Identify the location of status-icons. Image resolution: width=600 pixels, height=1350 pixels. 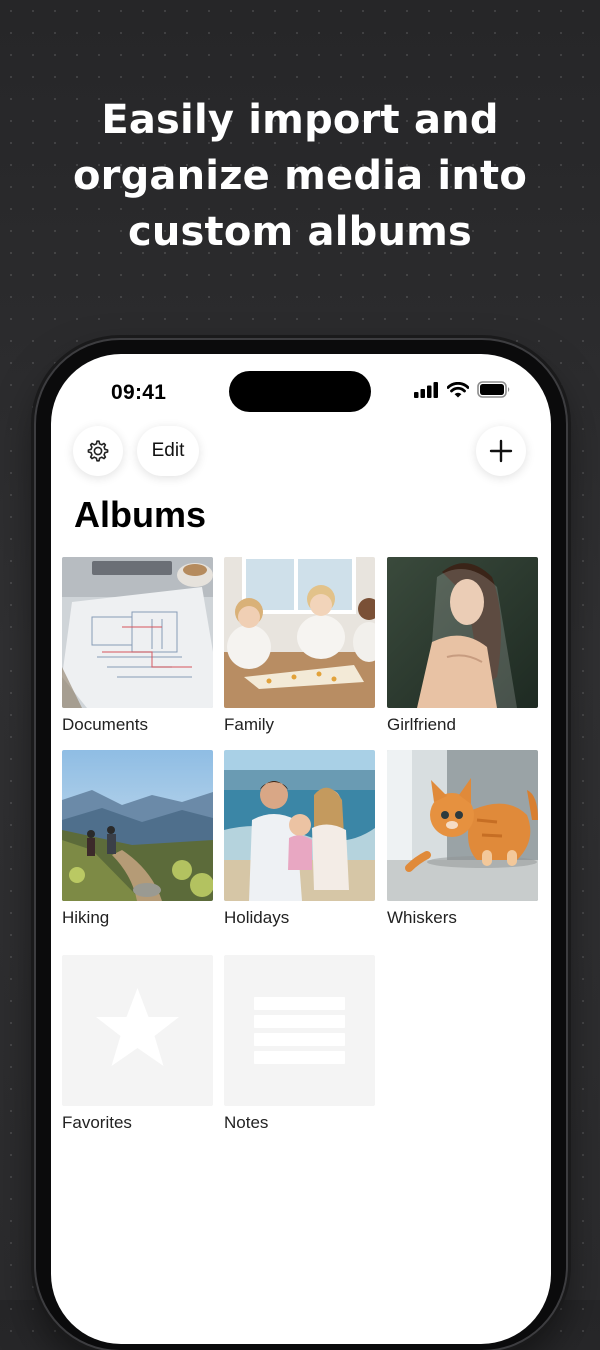
(462, 389).